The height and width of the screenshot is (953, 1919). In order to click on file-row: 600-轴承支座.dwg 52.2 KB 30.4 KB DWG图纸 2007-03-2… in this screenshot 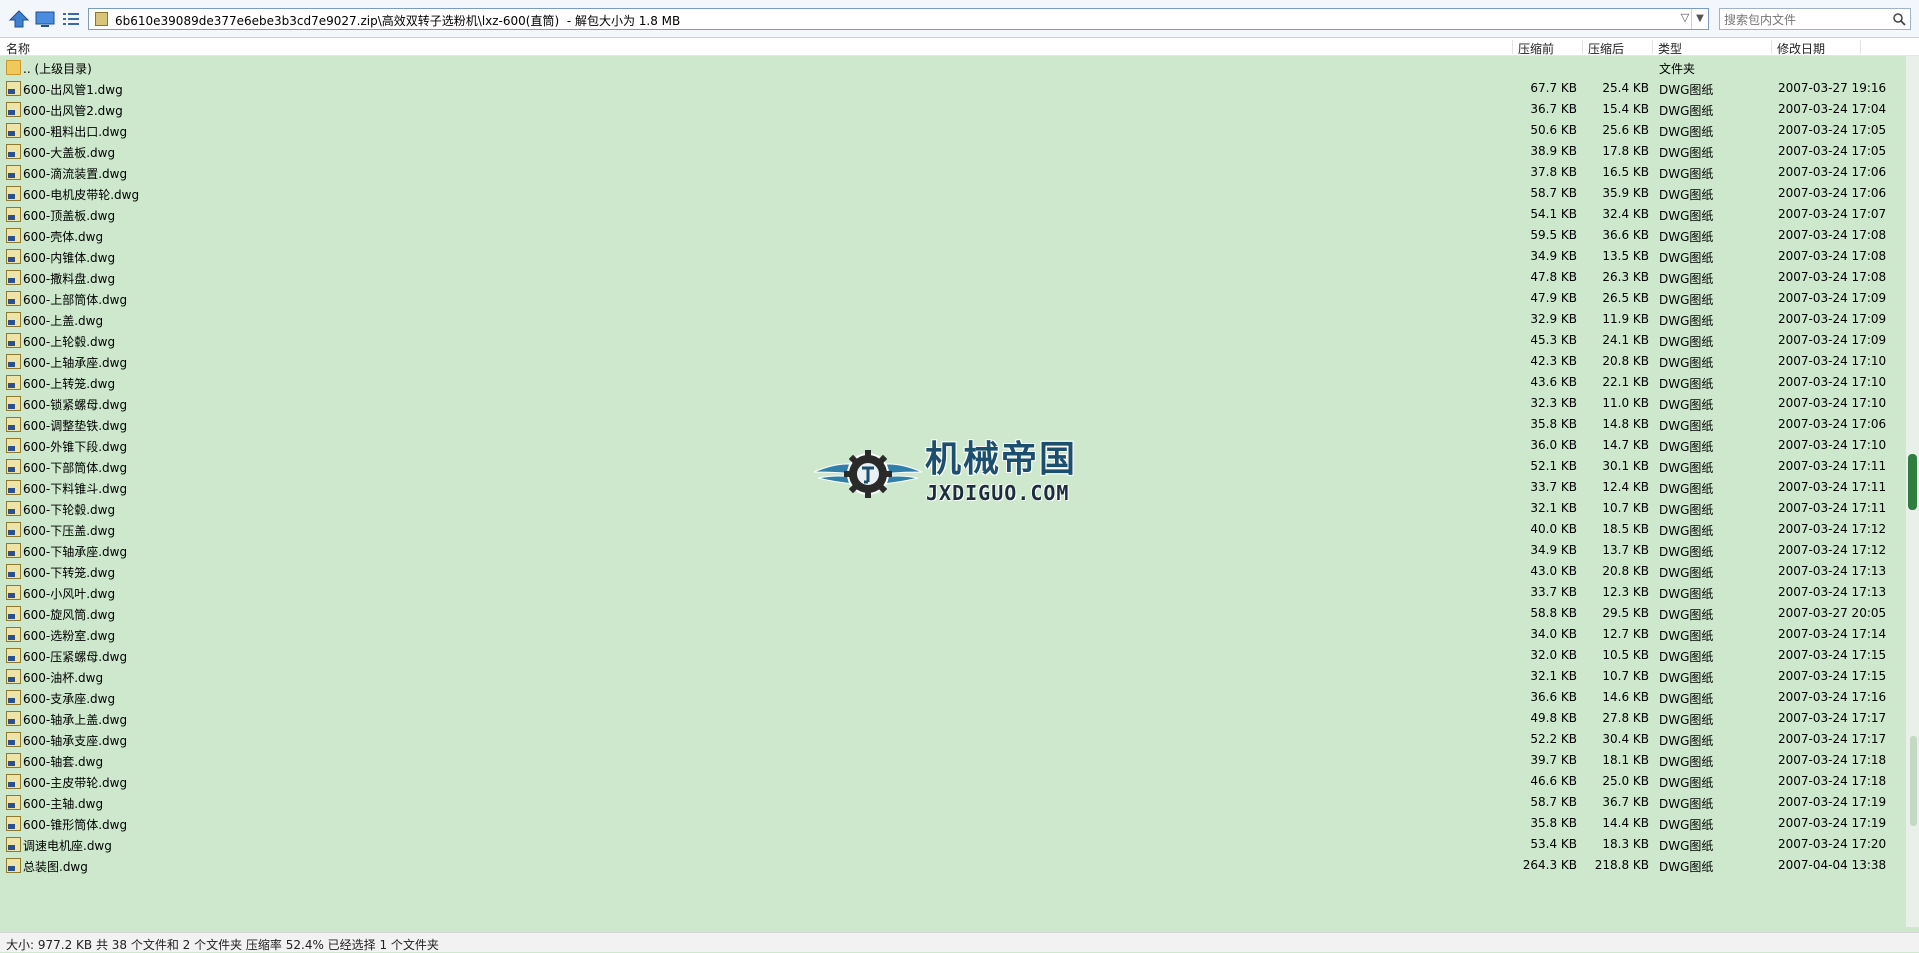, I will do `click(950, 739)`.